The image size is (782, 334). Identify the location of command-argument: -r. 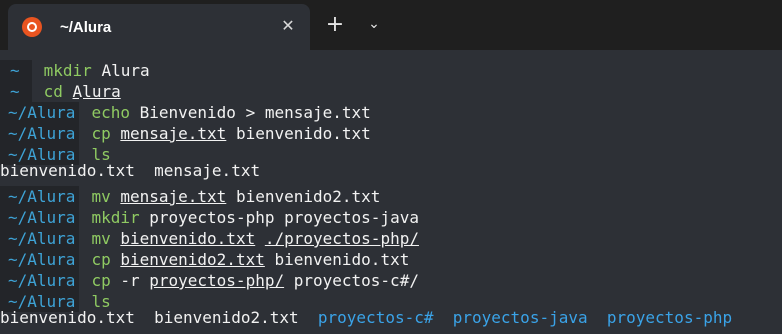
(130, 280).